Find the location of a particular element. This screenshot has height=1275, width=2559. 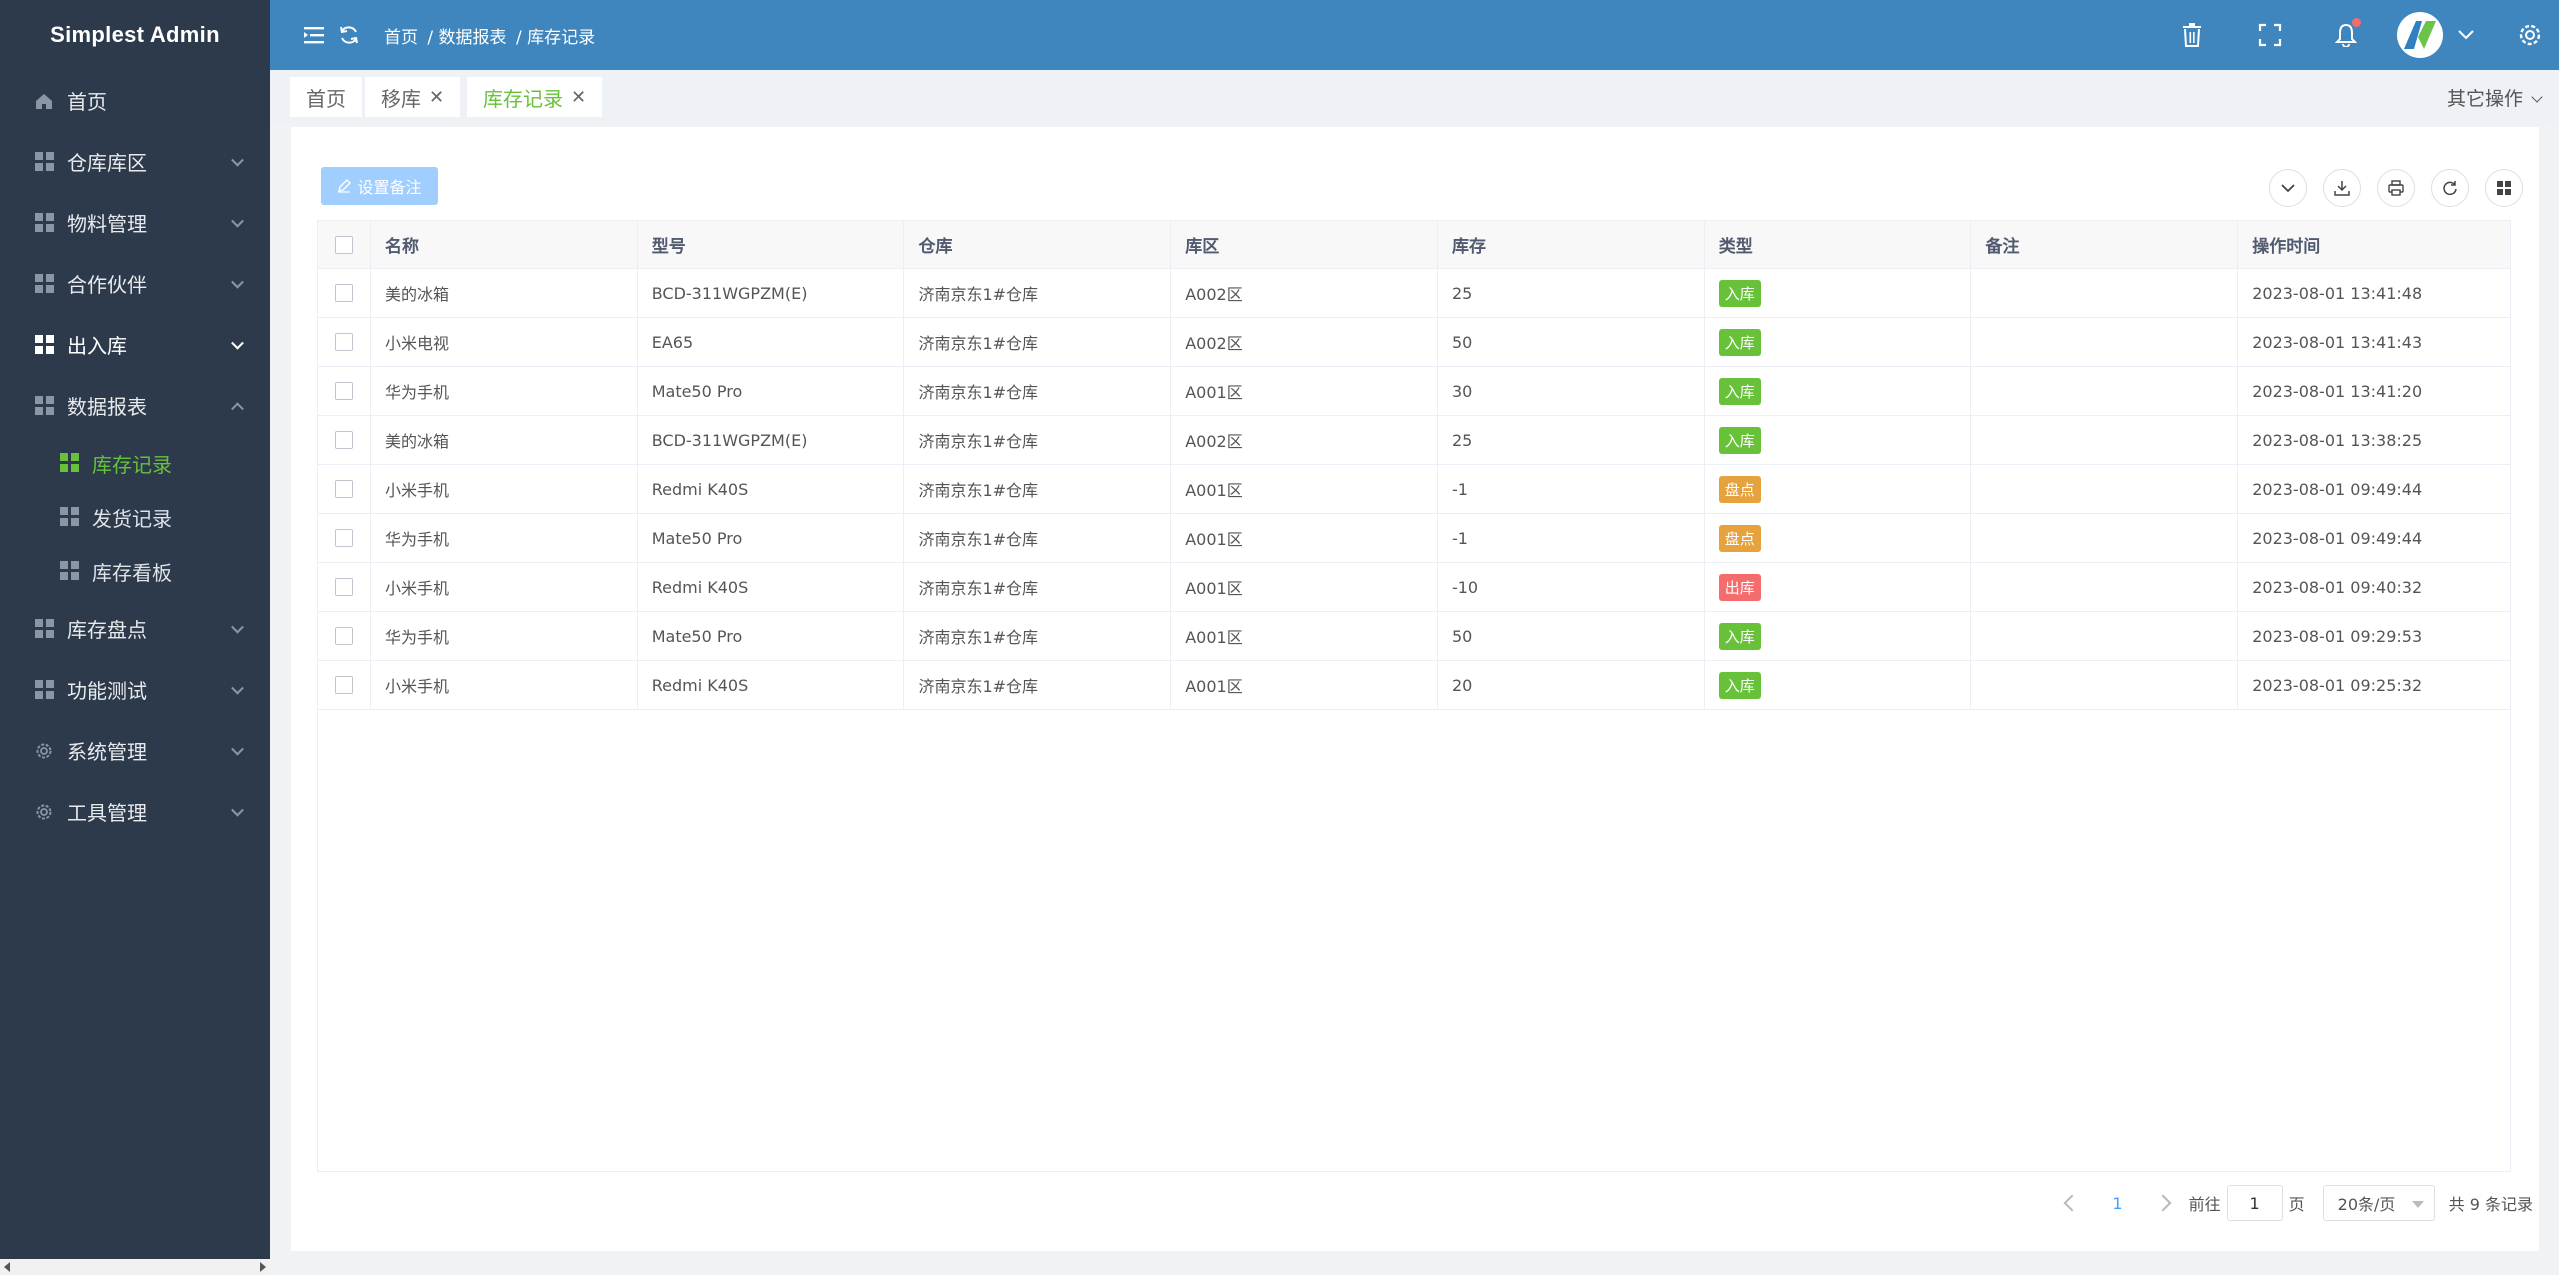

tabs-bar: 首页 移库 ✕ 库存记录 ✕ 其它操作 is located at coordinates (1414, 97).